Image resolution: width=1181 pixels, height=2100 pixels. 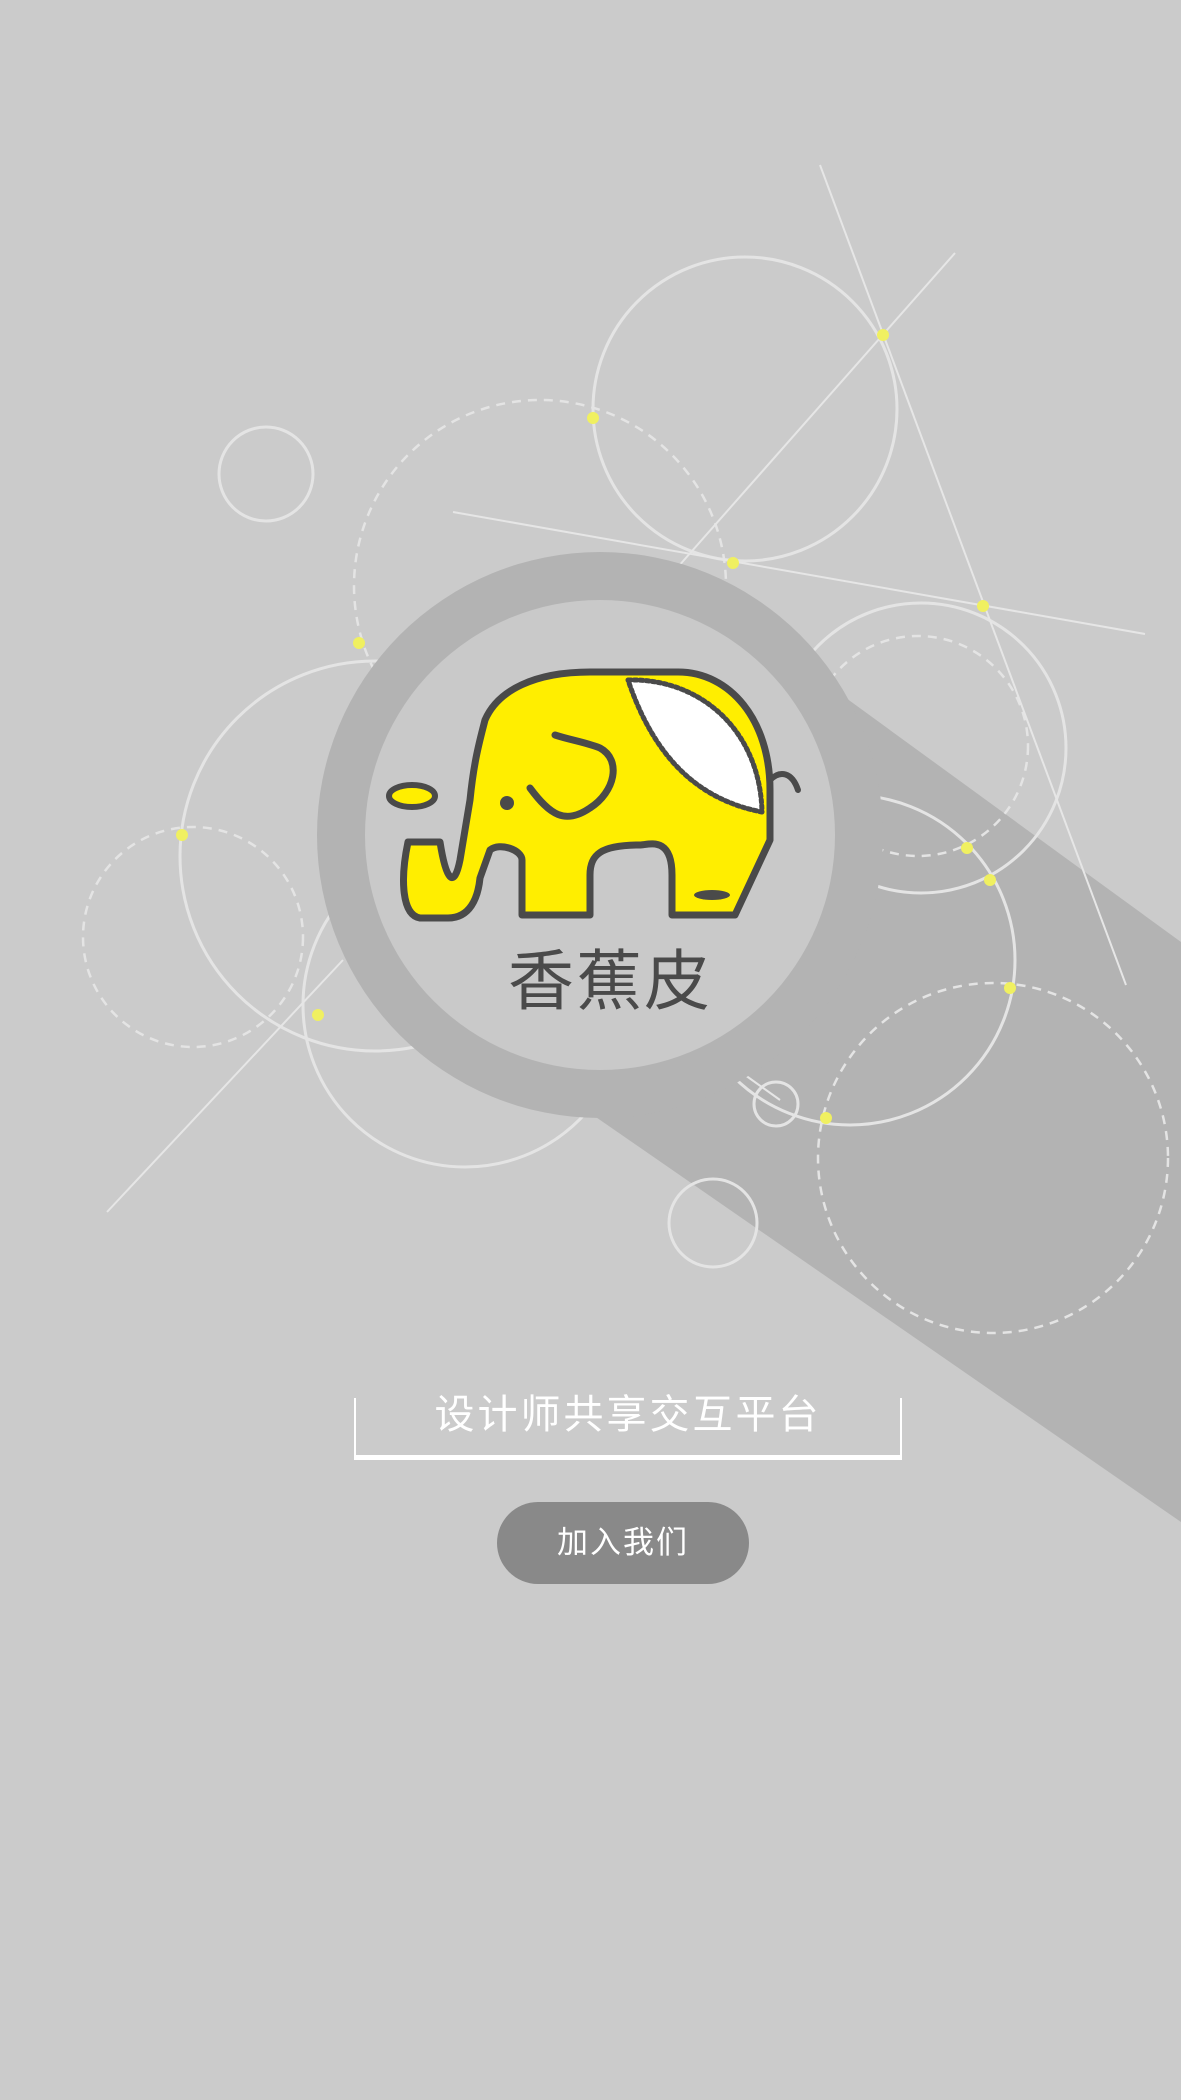 I want to click on tagline-text: 设计师共享交互平台, so click(x=628, y=1415).